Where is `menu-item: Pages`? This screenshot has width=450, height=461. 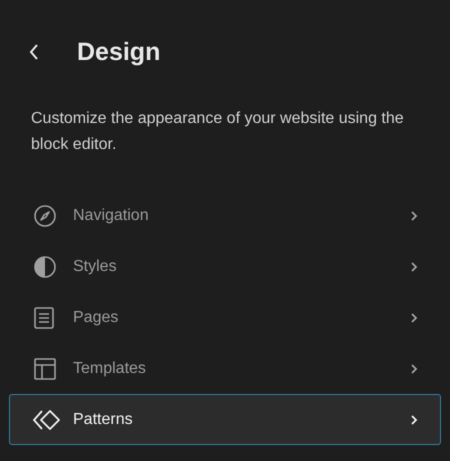 menu-item: Pages is located at coordinates (225, 317).